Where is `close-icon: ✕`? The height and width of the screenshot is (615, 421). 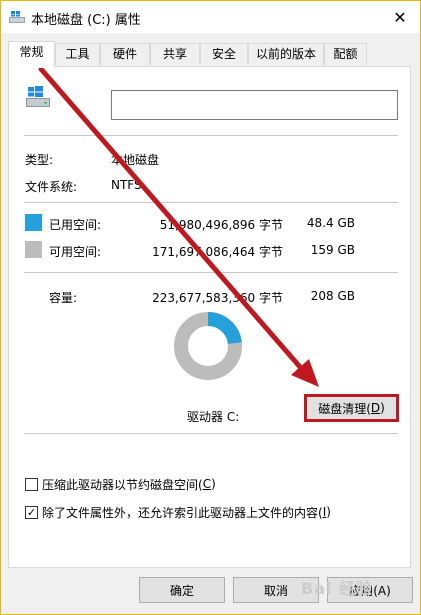
close-icon: ✕ is located at coordinates (400, 17).